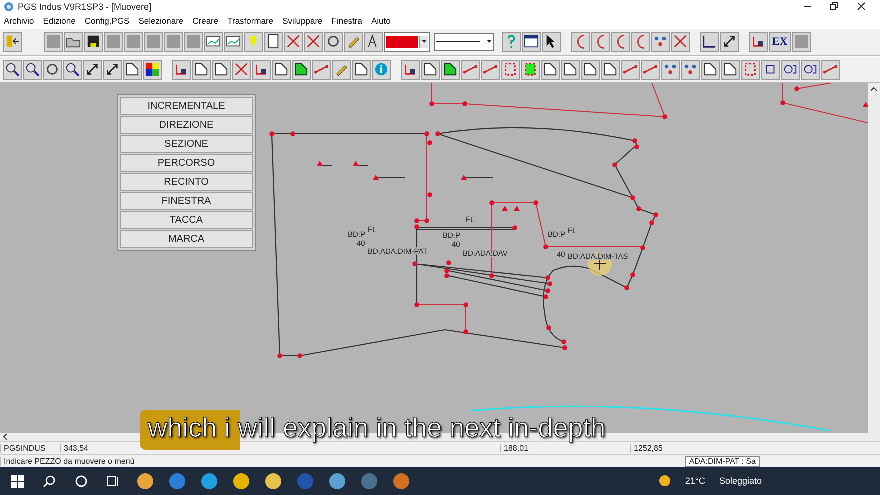  What do you see at coordinates (59, 21) in the screenshot?
I see `menu-item: Edizione` at bounding box center [59, 21].